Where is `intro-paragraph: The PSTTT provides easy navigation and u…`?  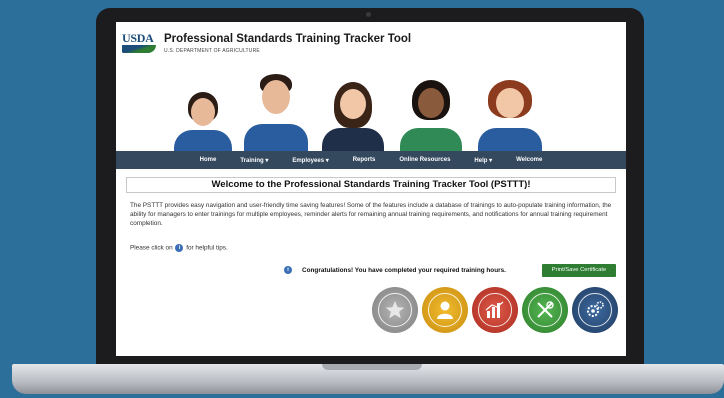 intro-paragraph: The PSTTT provides easy navigation and u… is located at coordinates (371, 215).